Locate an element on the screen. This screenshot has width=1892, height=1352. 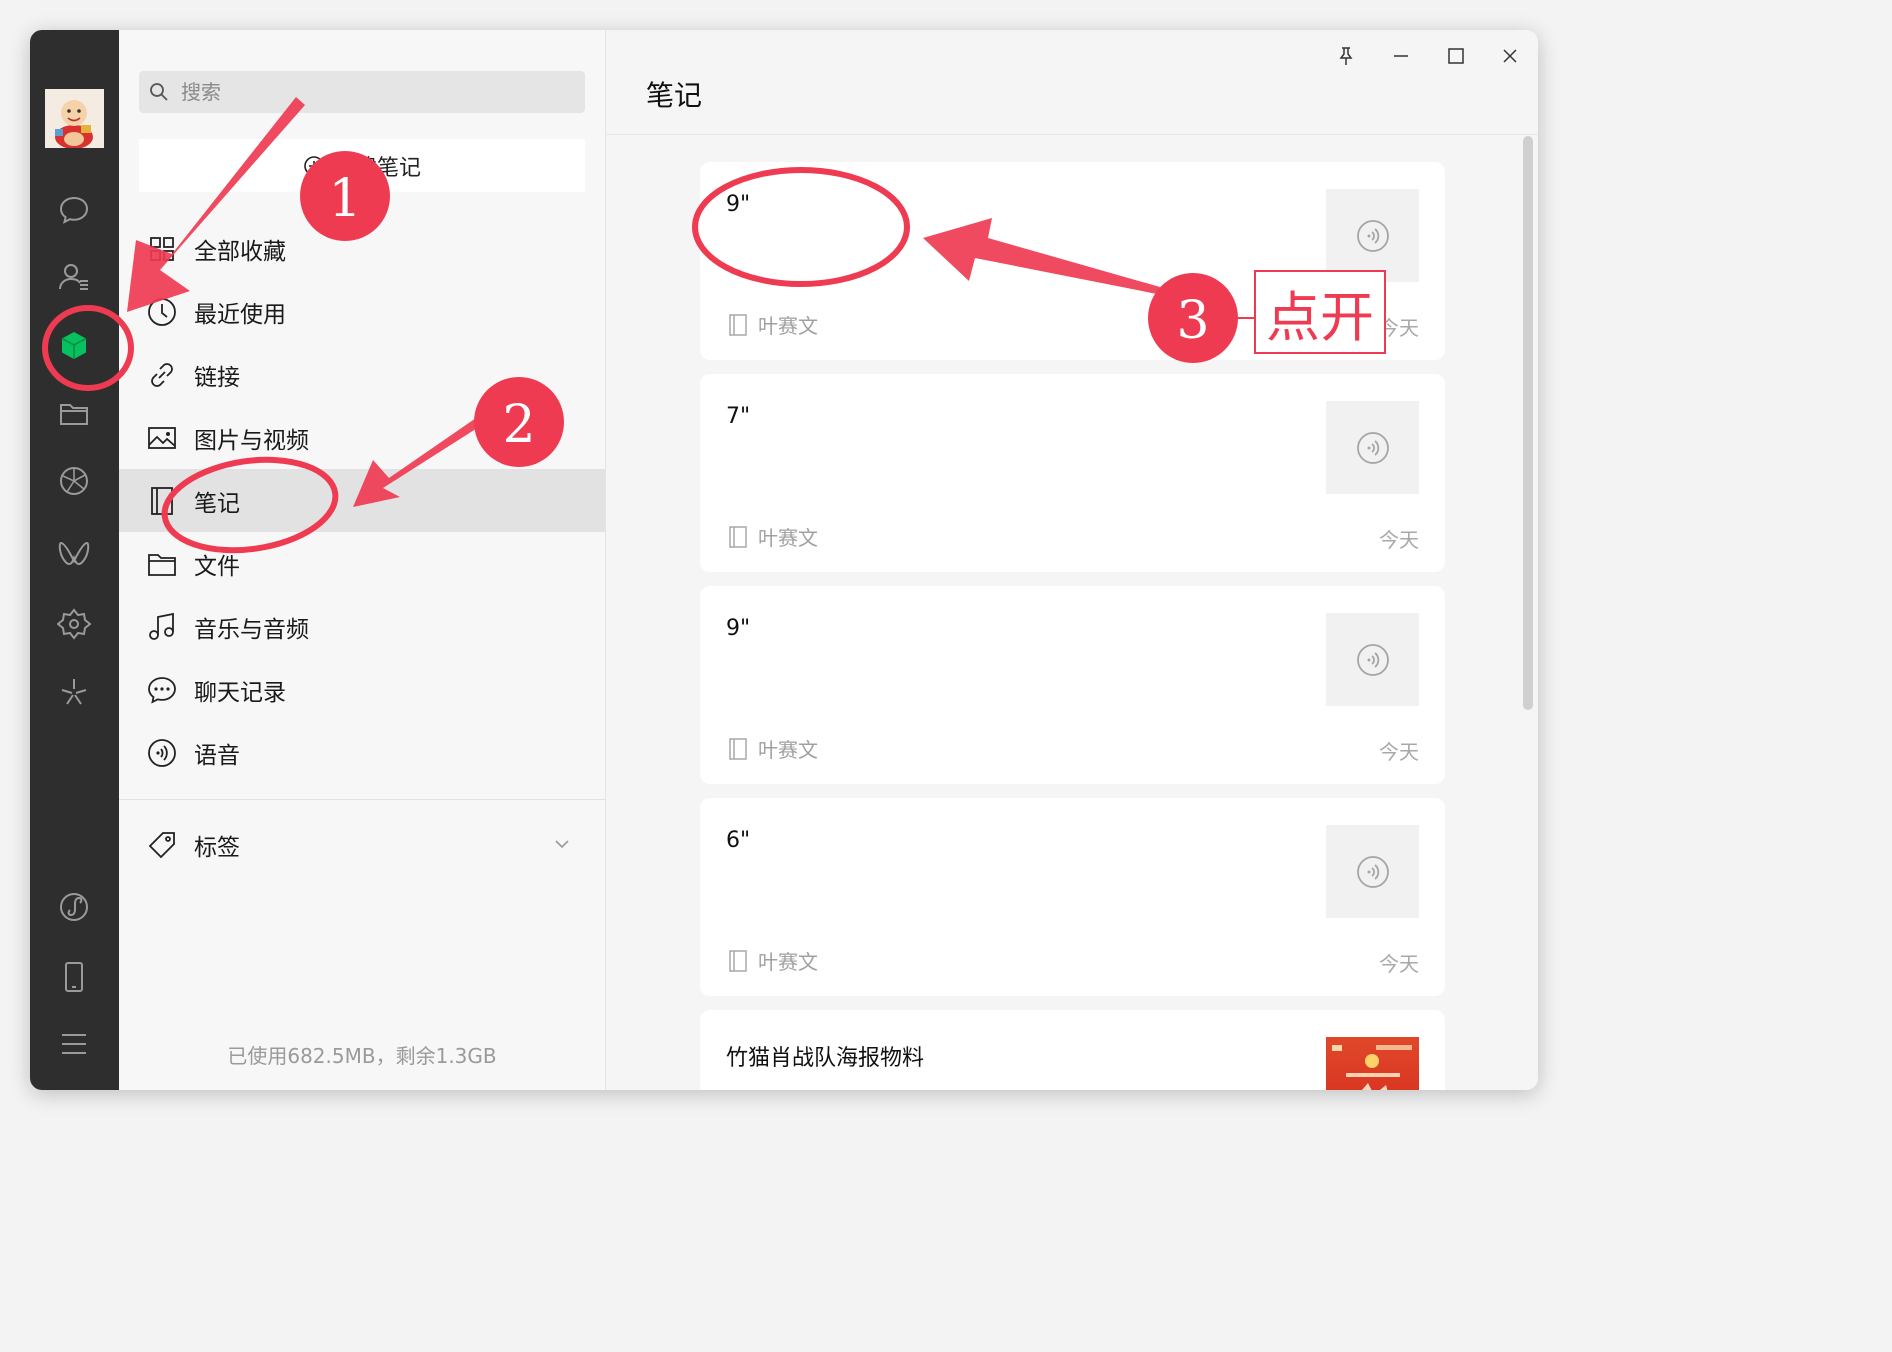
search-input is located at coordinates (371, 92).